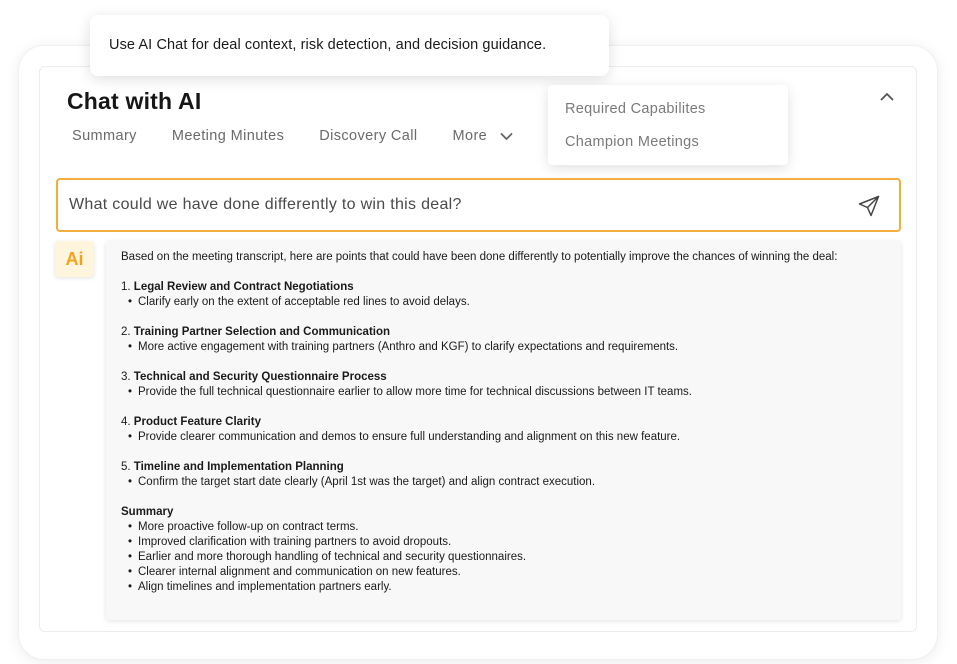 The image size is (957, 664). I want to click on dropdown-item-required-capabilities: Required Capabilites, so click(668, 116).